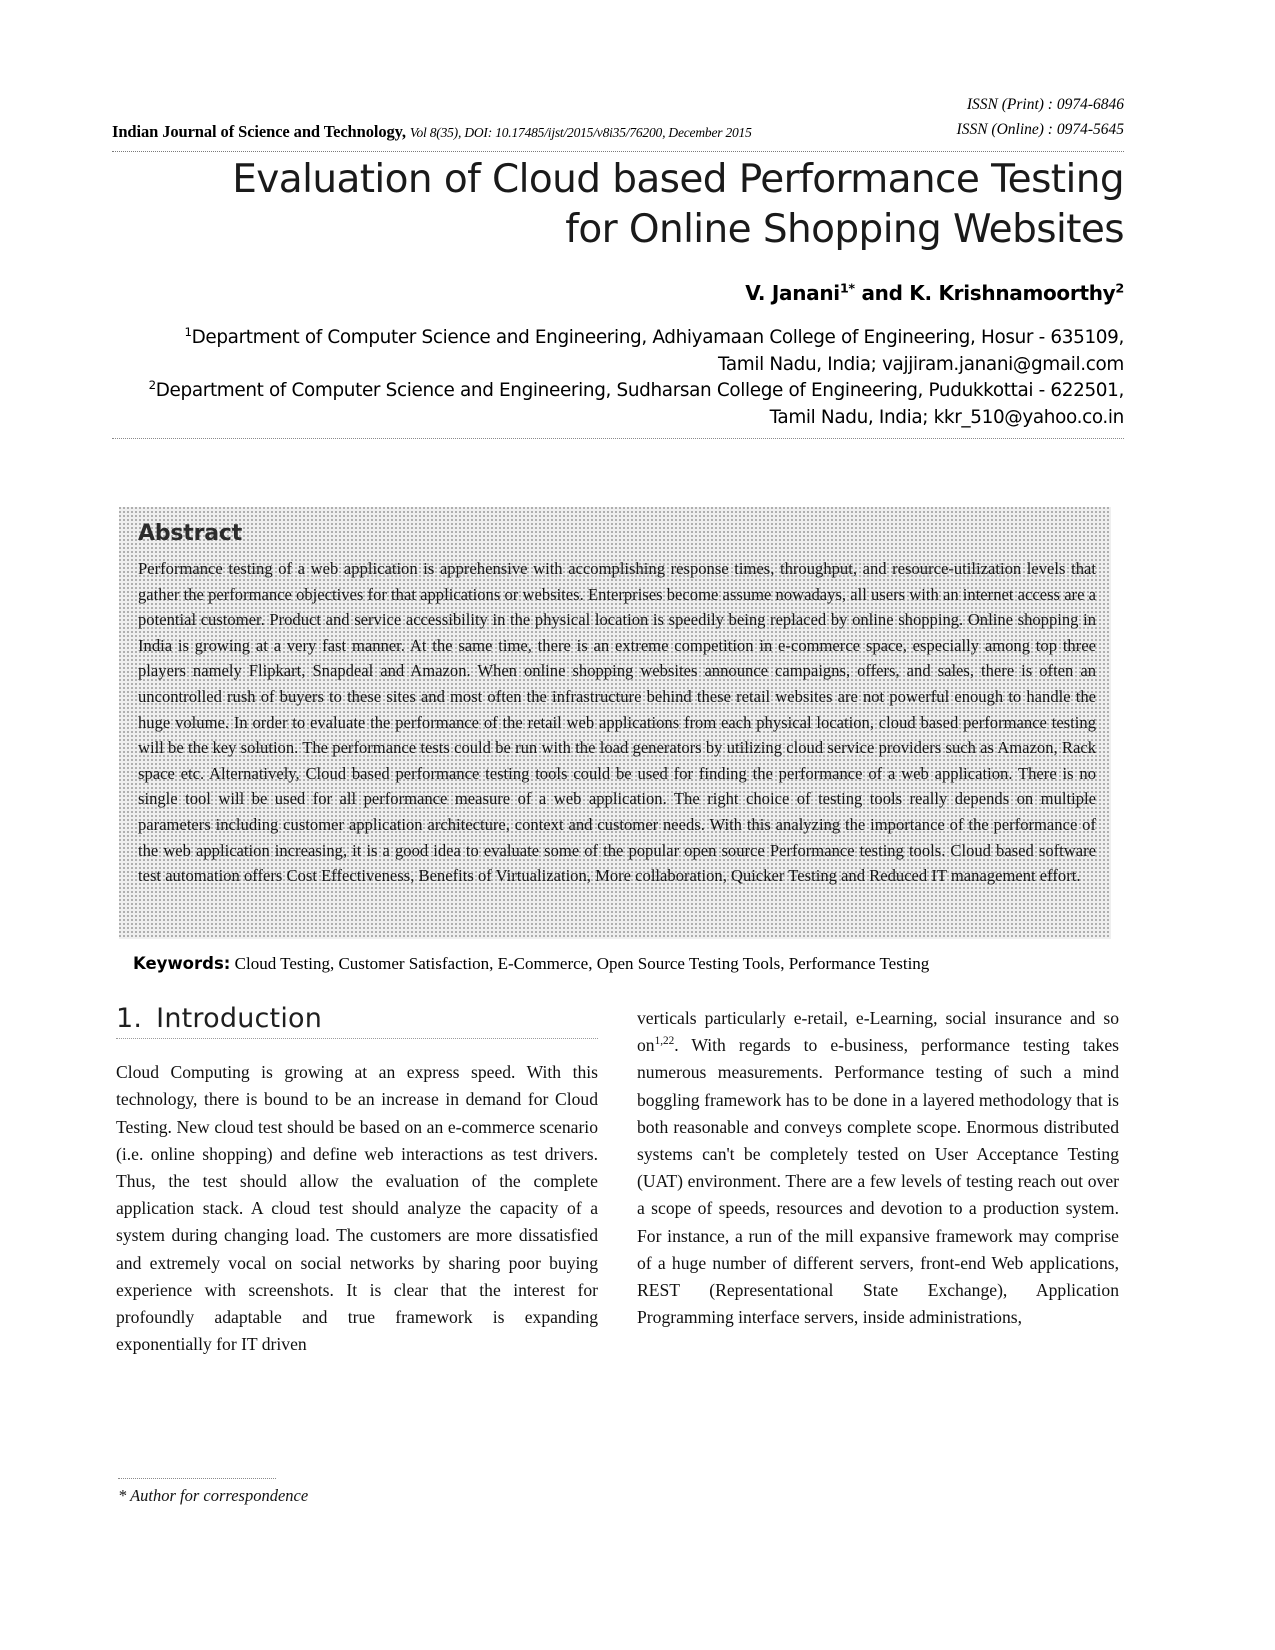 The width and height of the screenshot is (1275, 1650). What do you see at coordinates (152, 385) in the screenshot?
I see `affil-marker-2: 2` at bounding box center [152, 385].